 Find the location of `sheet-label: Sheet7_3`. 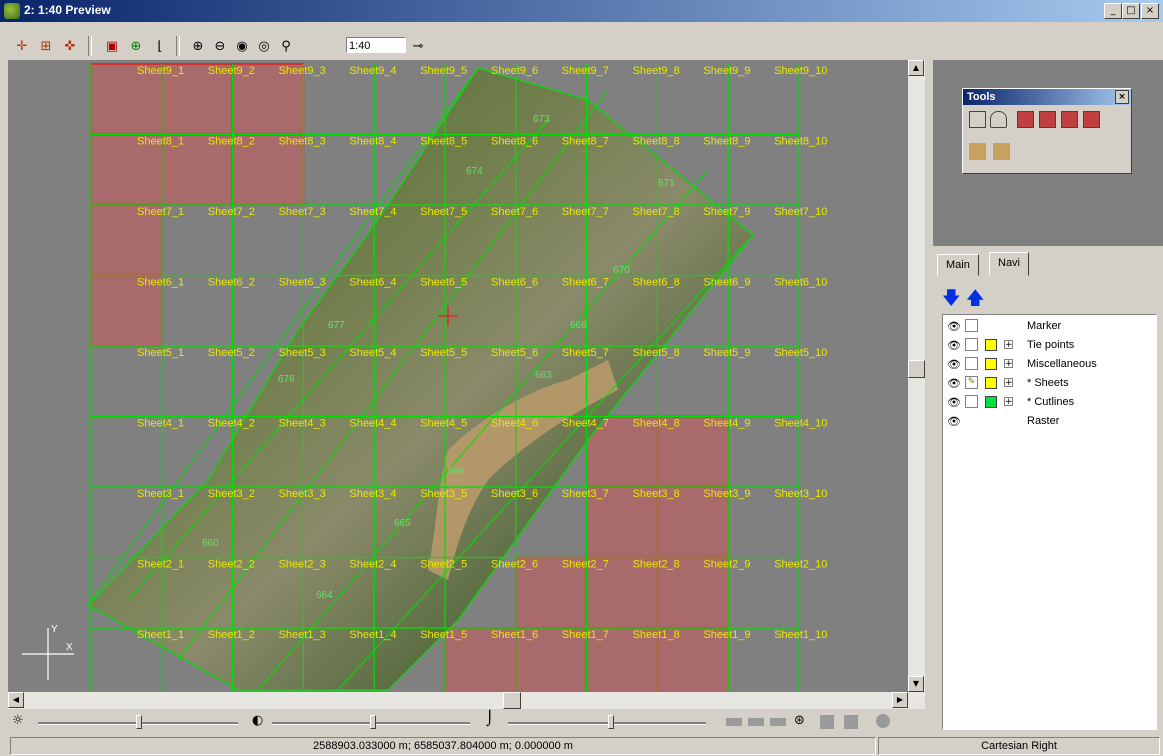

sheet-label: Sheet7_3 is located at coordinates (302, 212).